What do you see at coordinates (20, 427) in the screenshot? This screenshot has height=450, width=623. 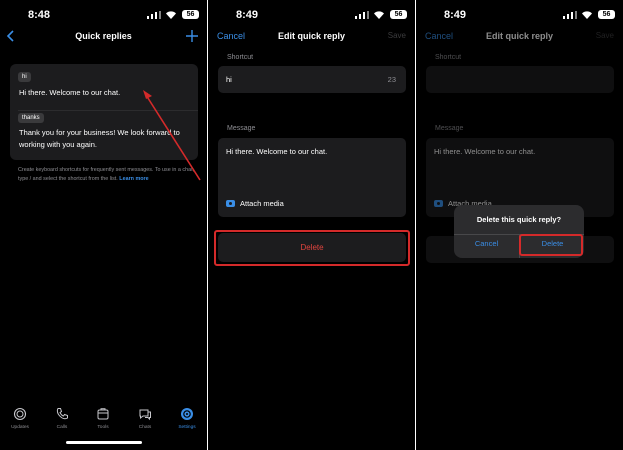 I see `tab-label: Updates` at bounding box center [20, 427].